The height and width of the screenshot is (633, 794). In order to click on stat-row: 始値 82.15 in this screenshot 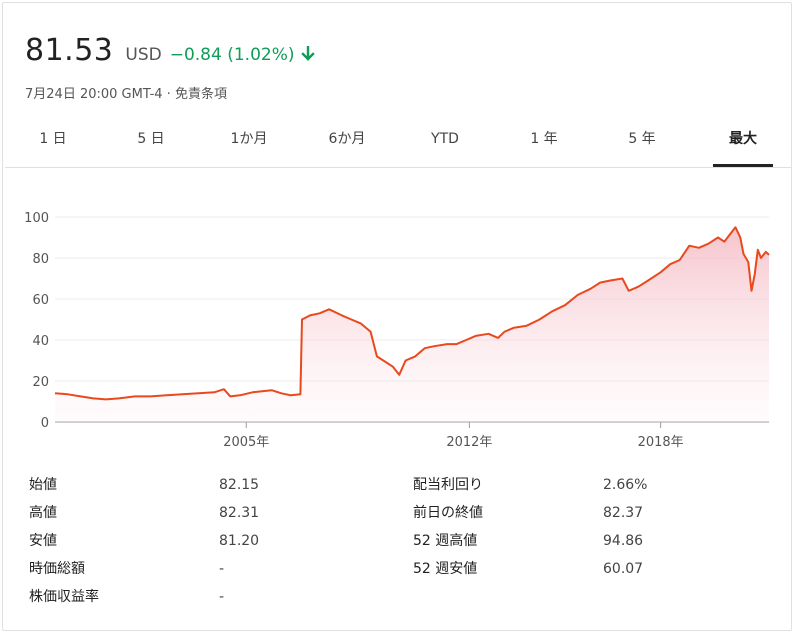, I will do `click(209, 485)`.